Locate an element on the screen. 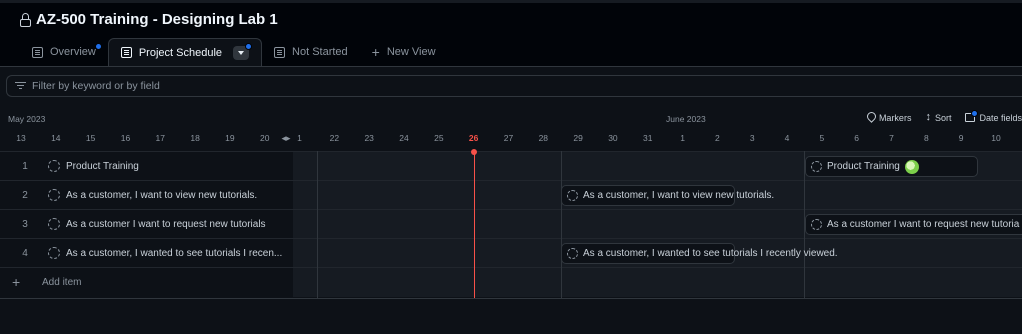  tab-not-started: Not Started is located at coordinates (311, 52).